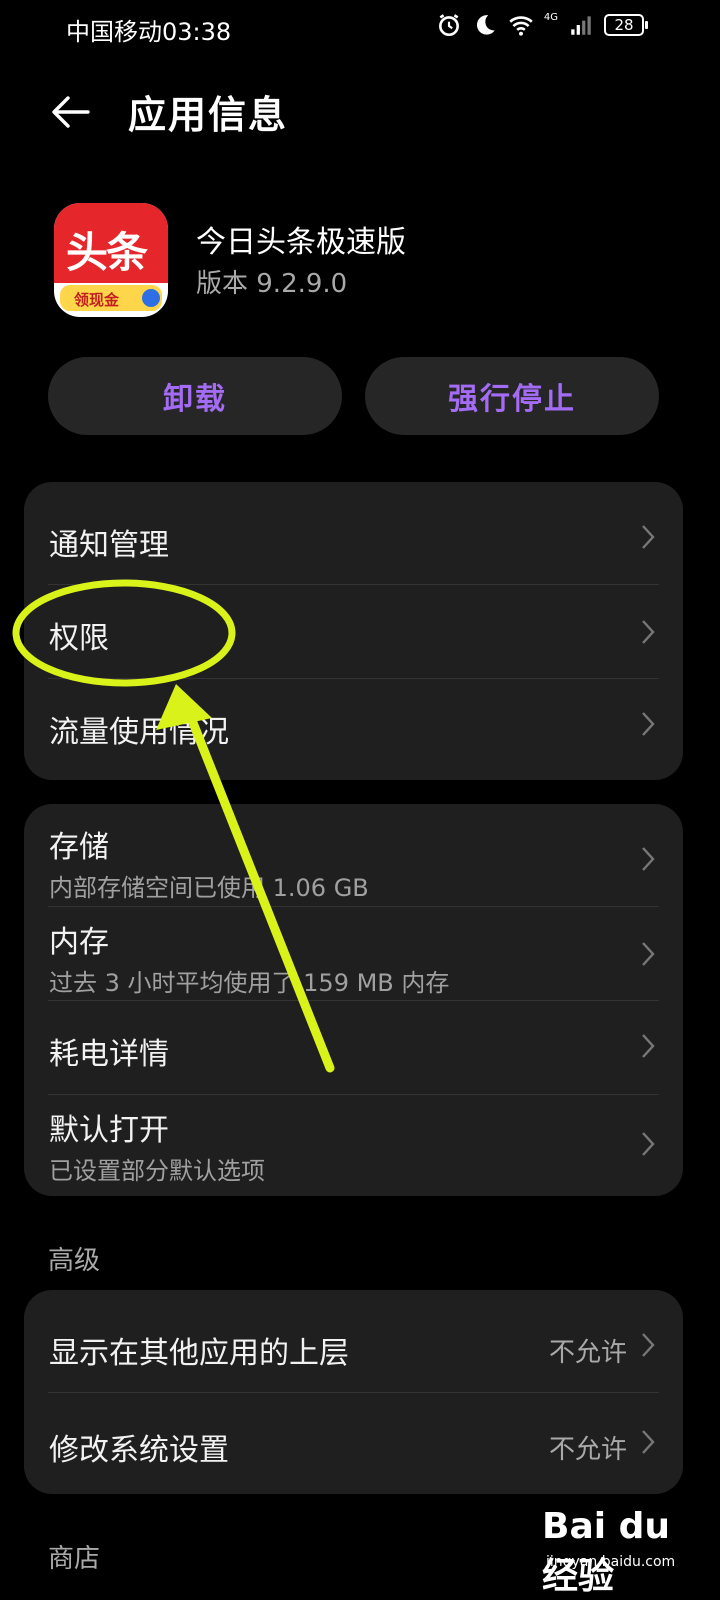 The width and height of the screenshot is (720, 1600). I want to click on status-bar: 中国移动03:38 4G 28, so click(360, 28).